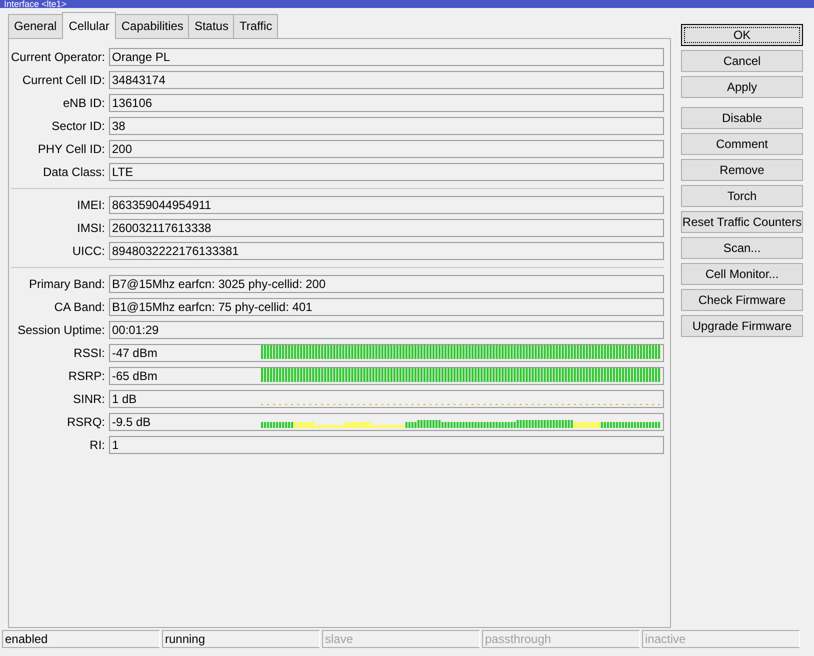 This screenshot has height=656, width=814. I want to click on status-field: inactive, so click(721, 639).